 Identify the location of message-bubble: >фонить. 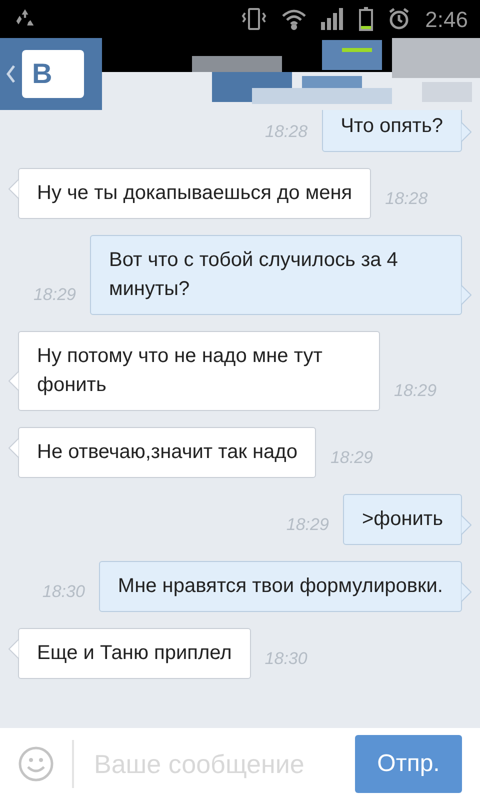
(402, 519).